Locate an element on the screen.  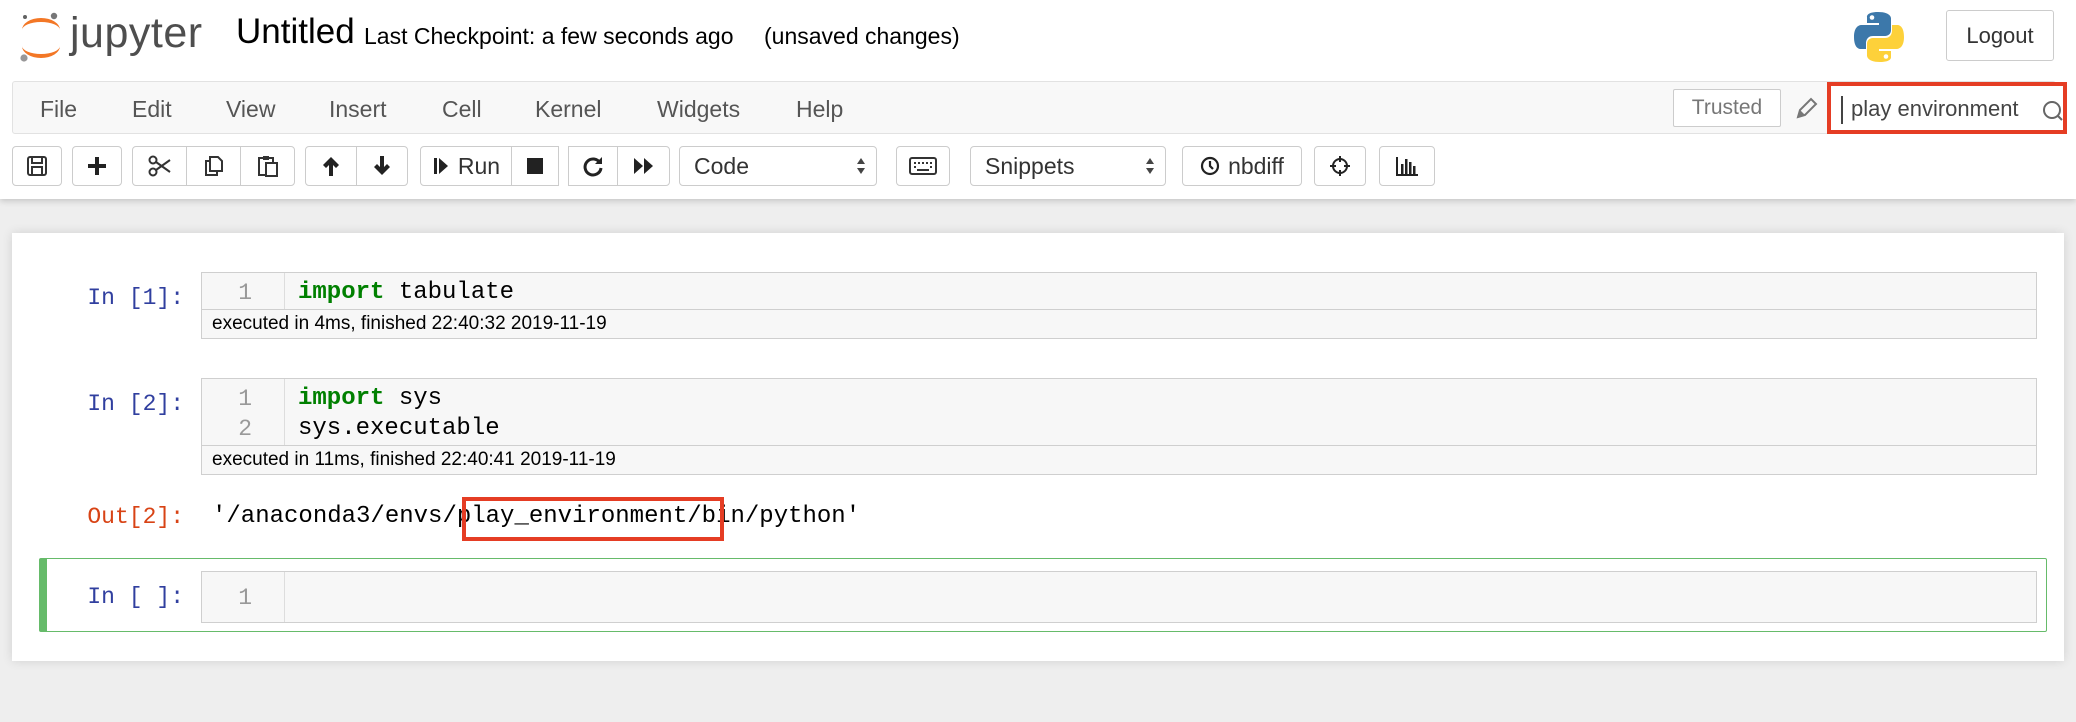
nbdiff-button: nbdiff is located at coordinates (1242, 166).